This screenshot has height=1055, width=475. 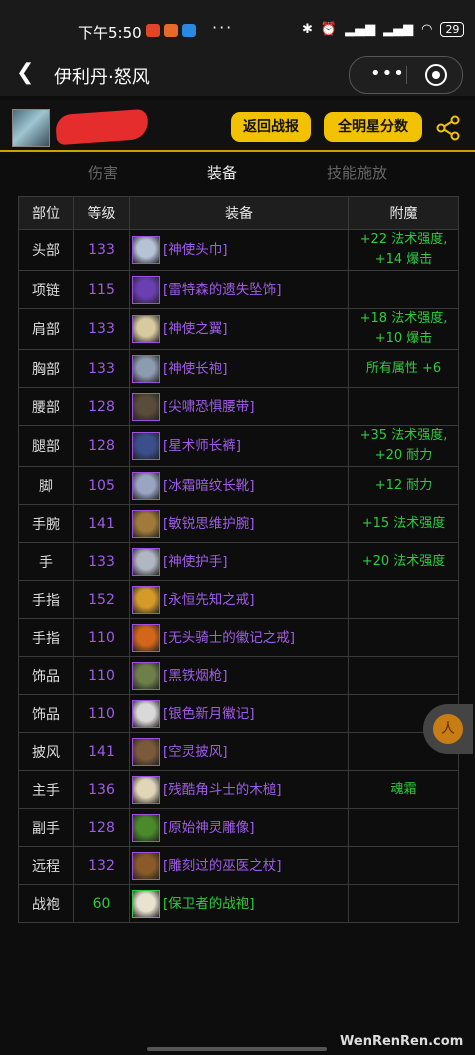 I want to click on table-row: 肩部 133 [神使之翼] +18 法术强度, +10 爆击, so click(x=238, y=329).